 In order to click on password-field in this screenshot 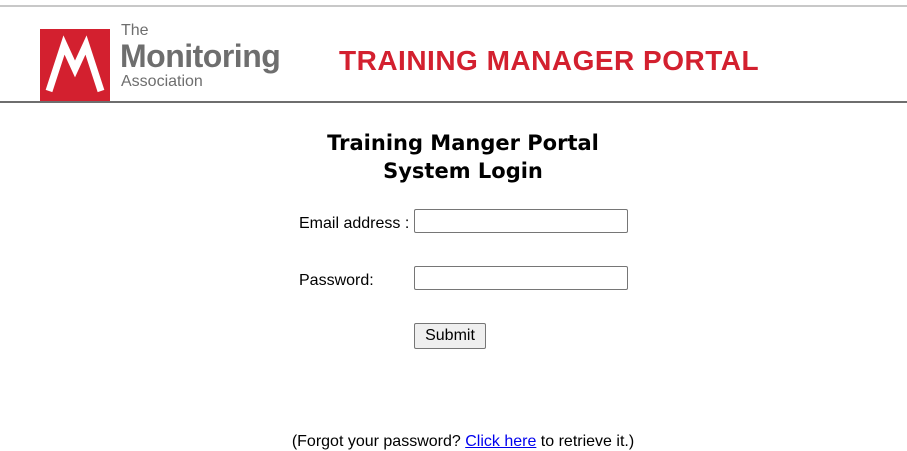, I will do `click(521, 278)`.